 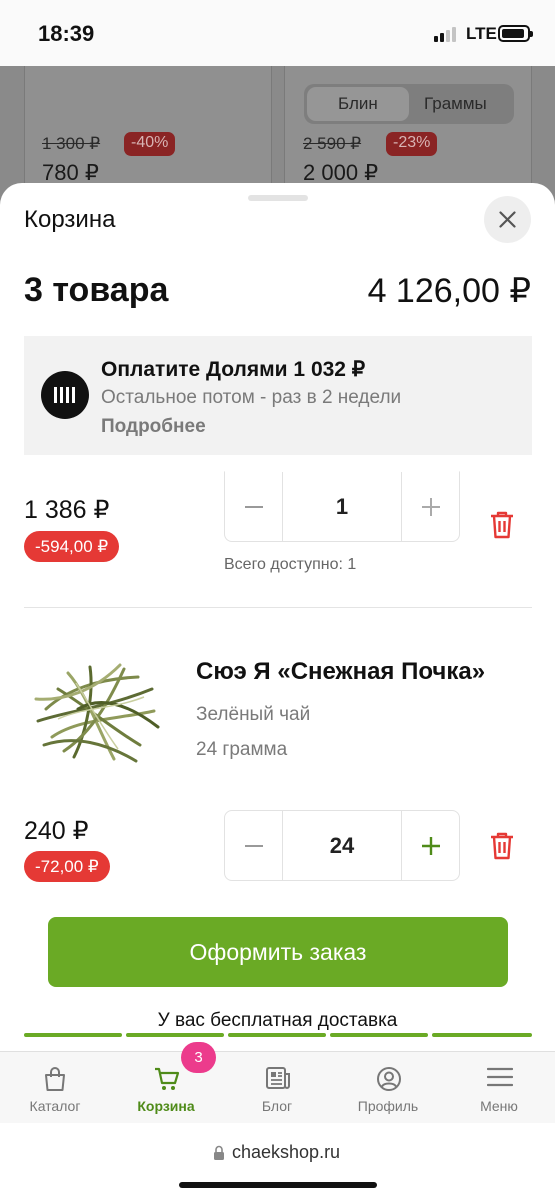 I want to click on product-image, so click(x=96, y=709).